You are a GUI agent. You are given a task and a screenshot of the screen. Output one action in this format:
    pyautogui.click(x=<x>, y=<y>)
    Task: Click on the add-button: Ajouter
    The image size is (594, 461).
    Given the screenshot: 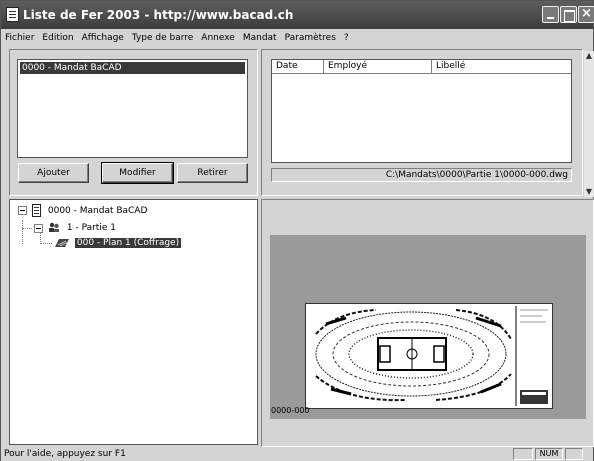 What is the action you would take?
    pyautogui.click(x=53, y=173)
    